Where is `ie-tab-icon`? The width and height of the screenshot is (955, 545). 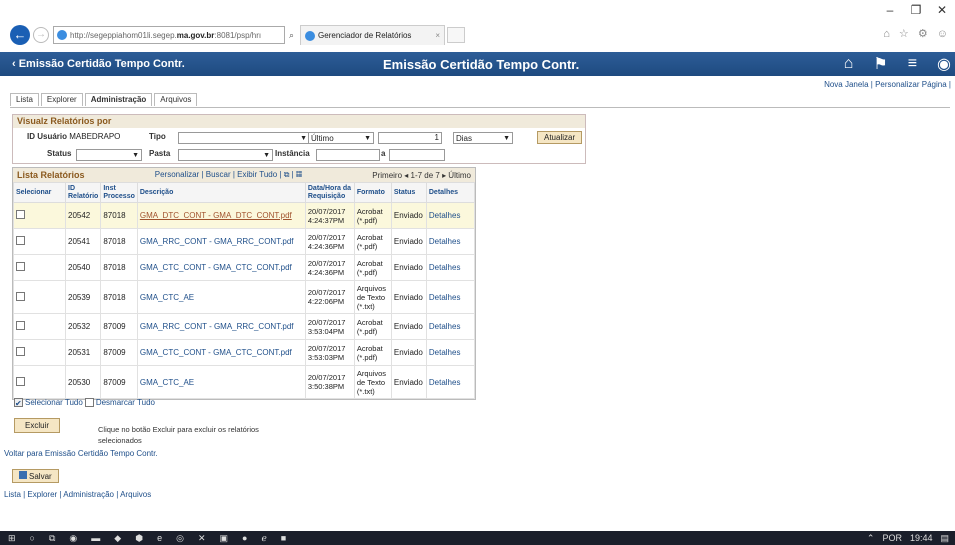 ie-tab-icon is located at coordinates (310, 35).